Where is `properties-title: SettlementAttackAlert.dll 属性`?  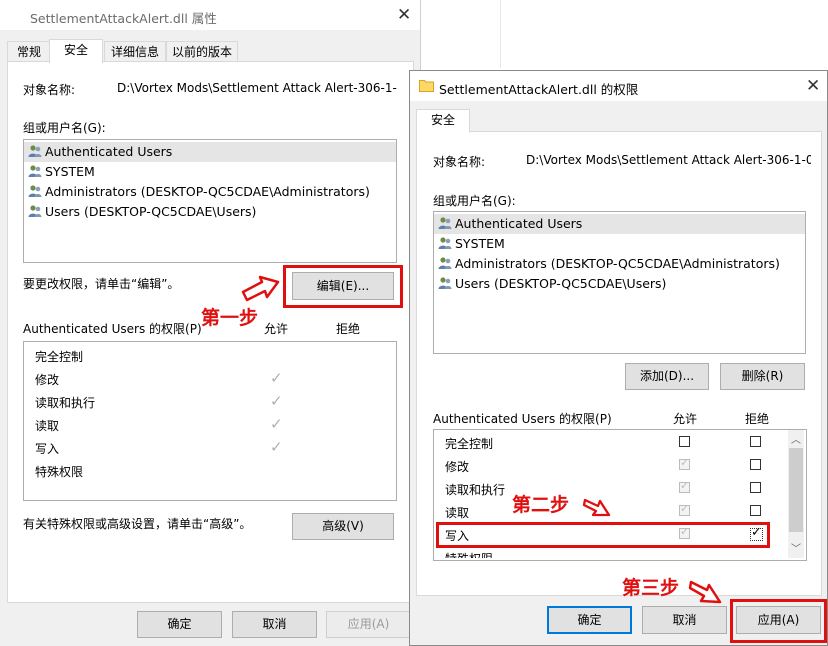
properties-title: SettlementAttackAlert.dll 属性 is located at coordinates (123, 18).